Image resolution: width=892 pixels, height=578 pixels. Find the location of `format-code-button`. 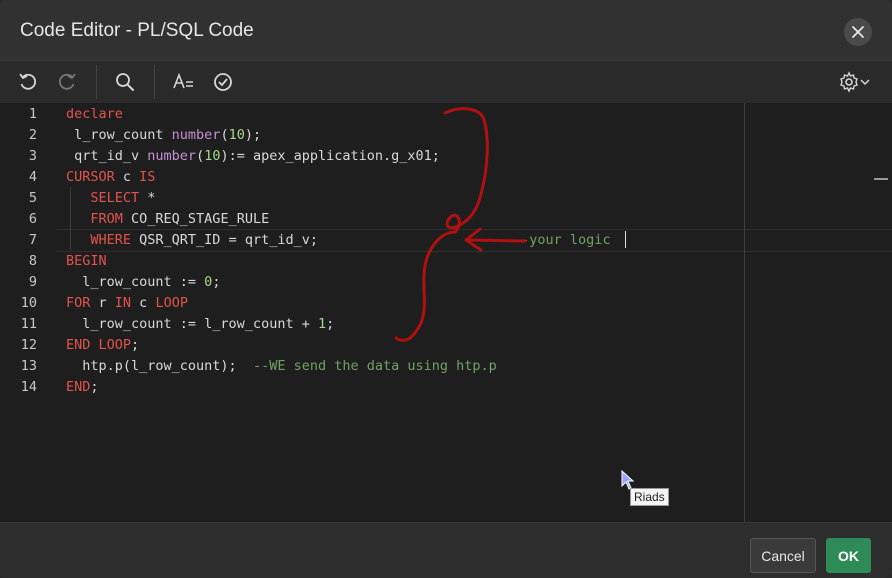

format-code-button is located at coordinates (184, 82).